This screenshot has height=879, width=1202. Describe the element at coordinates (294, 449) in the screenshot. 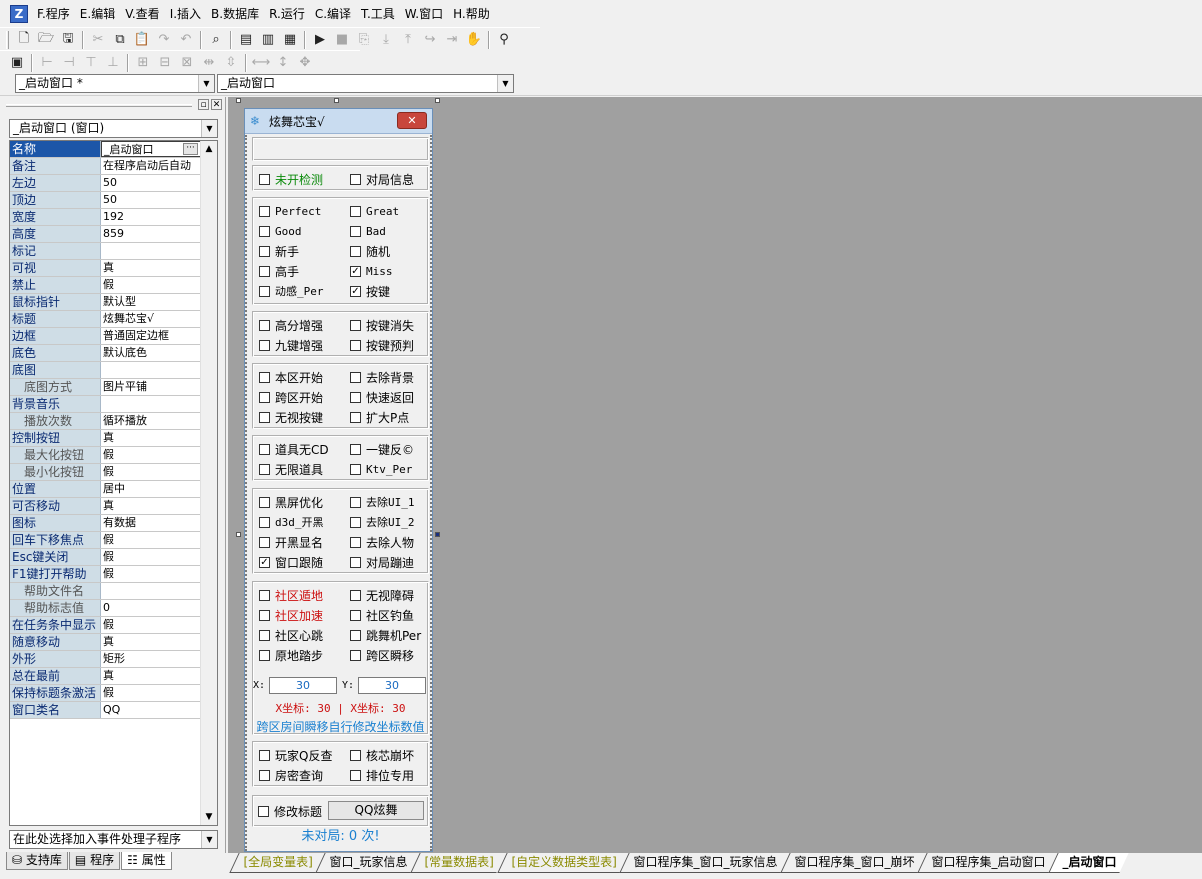

I see `option-checkbox: 道具无CD` at that location.